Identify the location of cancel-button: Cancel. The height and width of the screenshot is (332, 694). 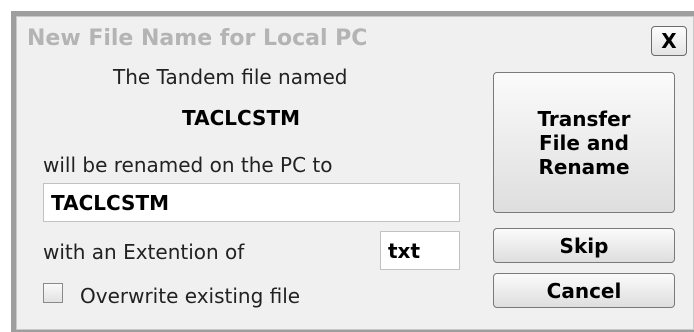
(584, 290).